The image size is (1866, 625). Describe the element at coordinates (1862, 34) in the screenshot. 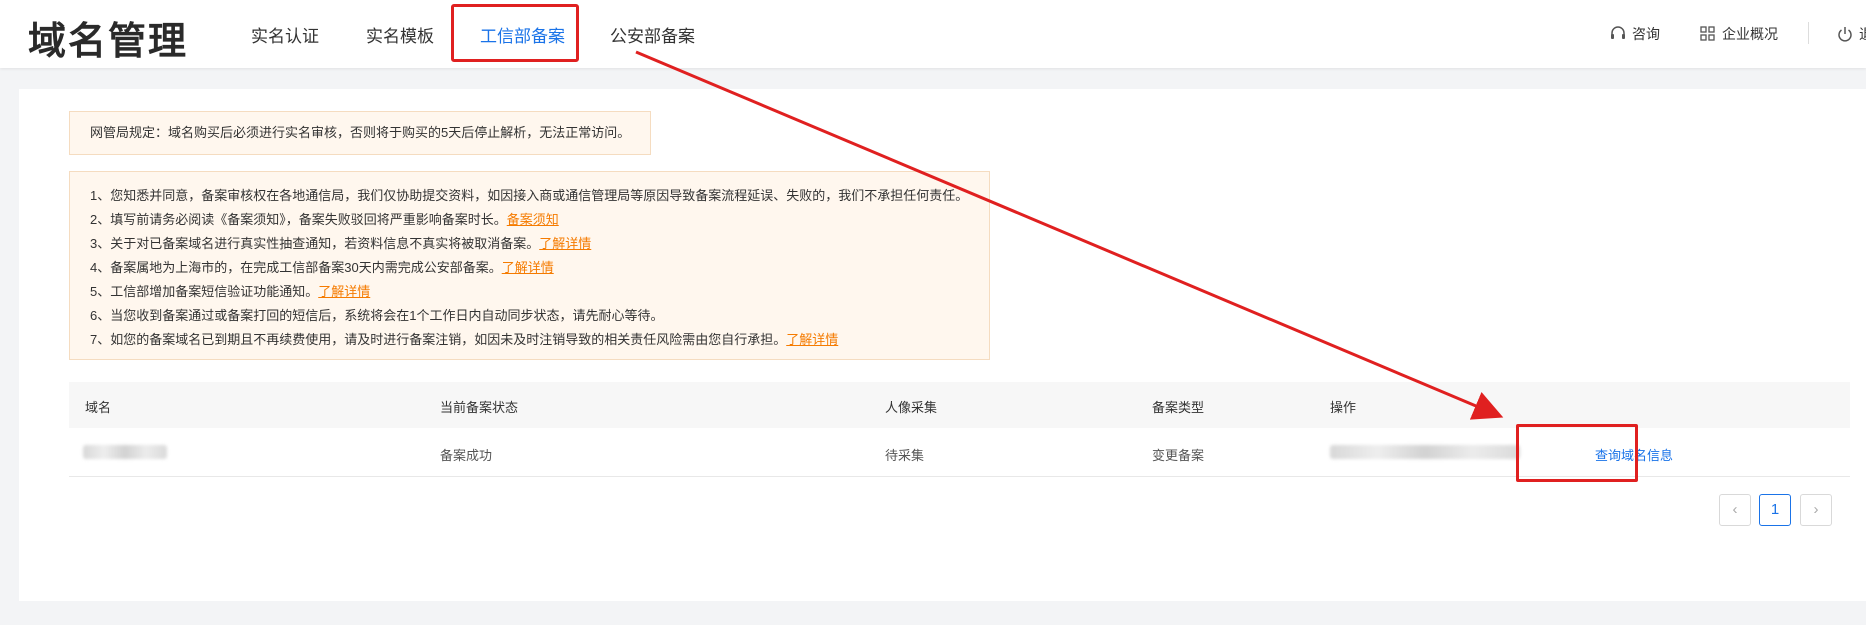

I see `logout-label: 退` at that location.